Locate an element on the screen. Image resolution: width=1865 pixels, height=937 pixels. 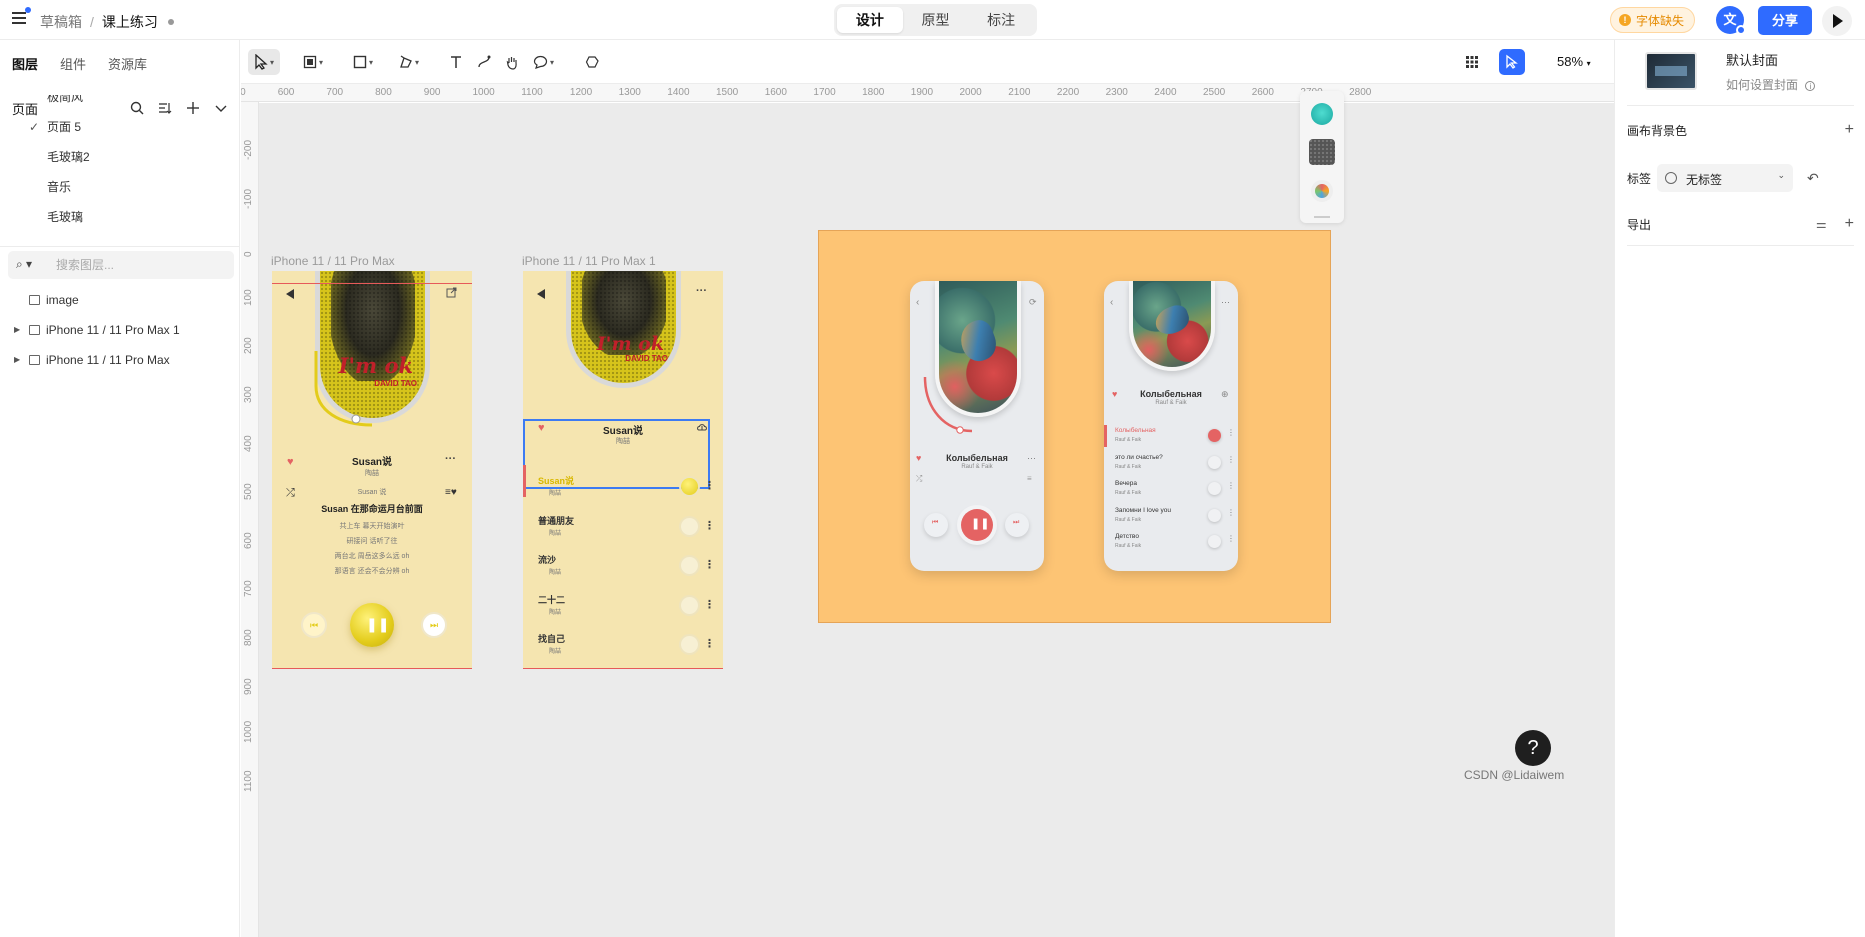
breadcrumb-parent: 草稿箱 is located at coordinates (61, 22).